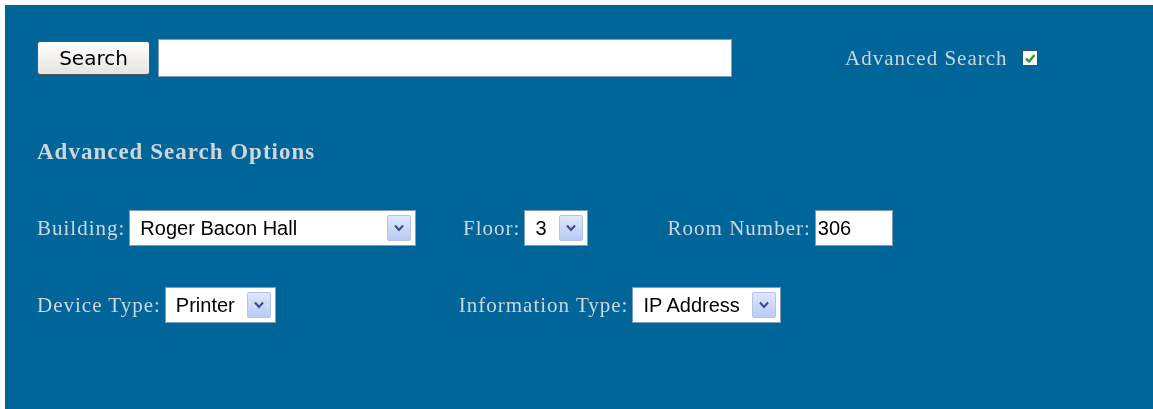  Describe the element at coordinates (739, 228) in the screenshot. I see `field-label: Room Number:` at that location.